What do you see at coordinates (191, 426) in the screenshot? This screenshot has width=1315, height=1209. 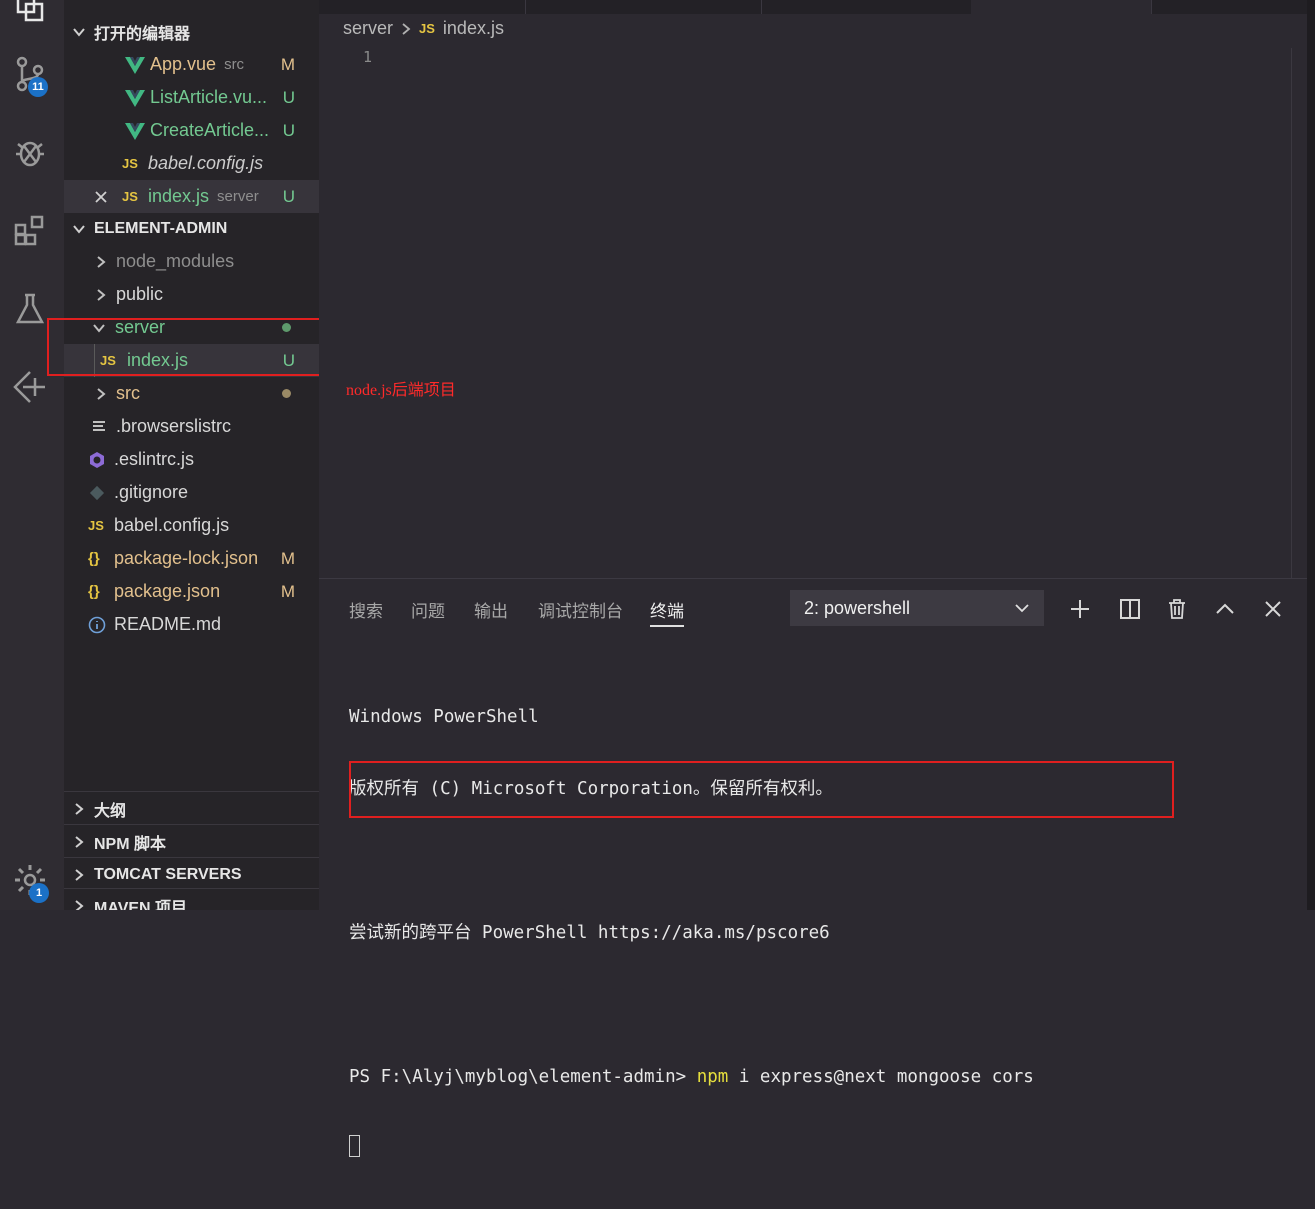 I see `tree-file-browserslistrc: .browserslistrc` at bounding box center [191, 426].